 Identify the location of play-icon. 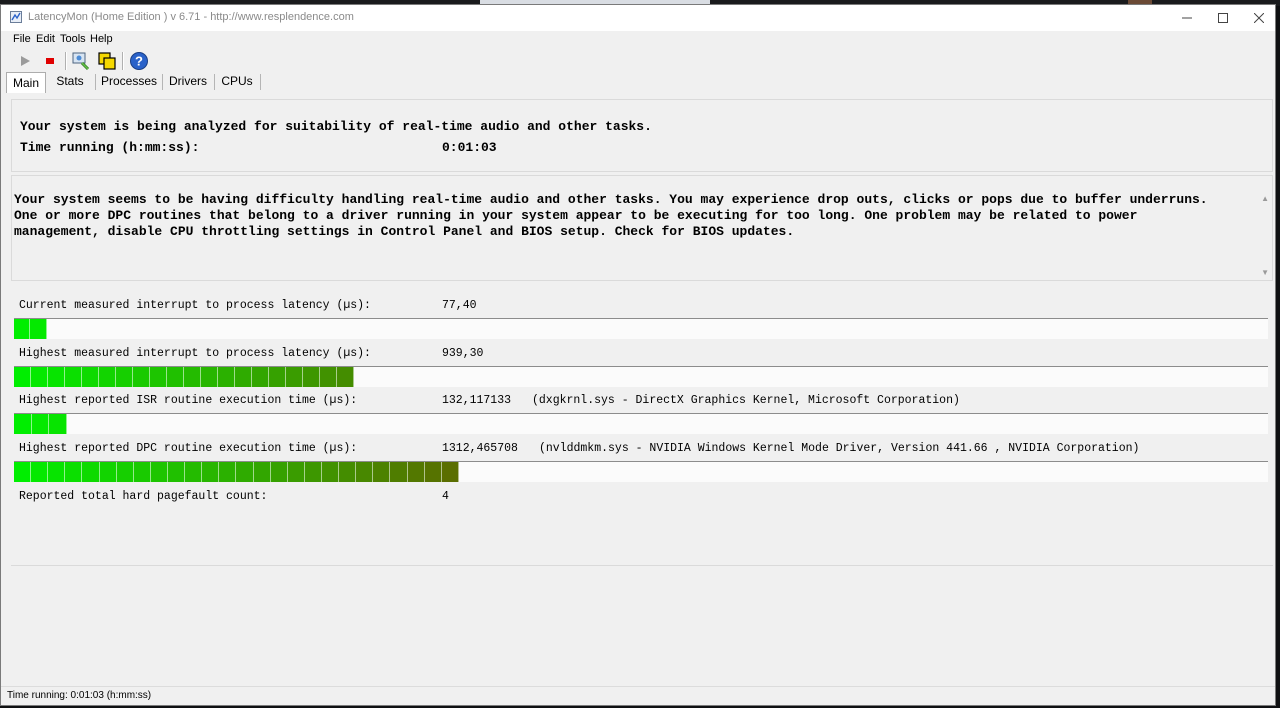
(25, 61).